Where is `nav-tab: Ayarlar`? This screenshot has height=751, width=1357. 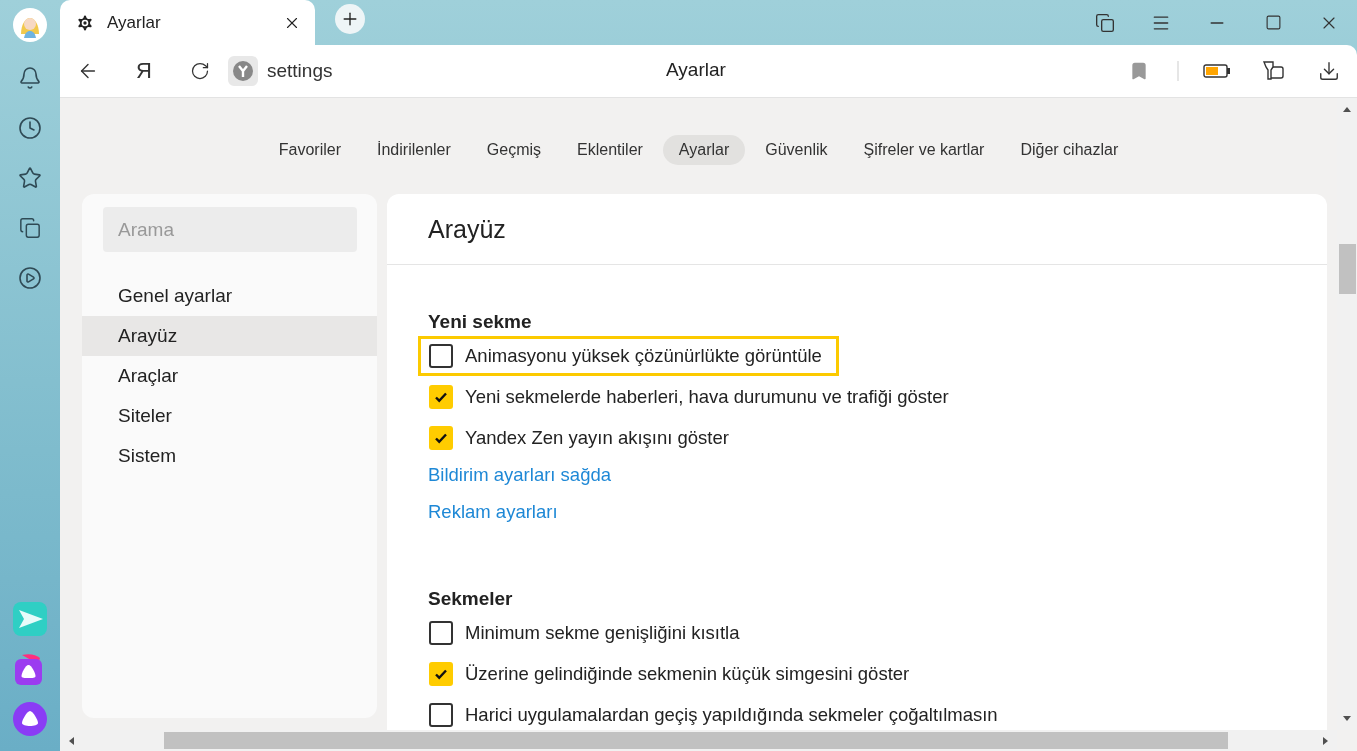 nav-tab: Ayarlar is located at coordinates (704, 150).